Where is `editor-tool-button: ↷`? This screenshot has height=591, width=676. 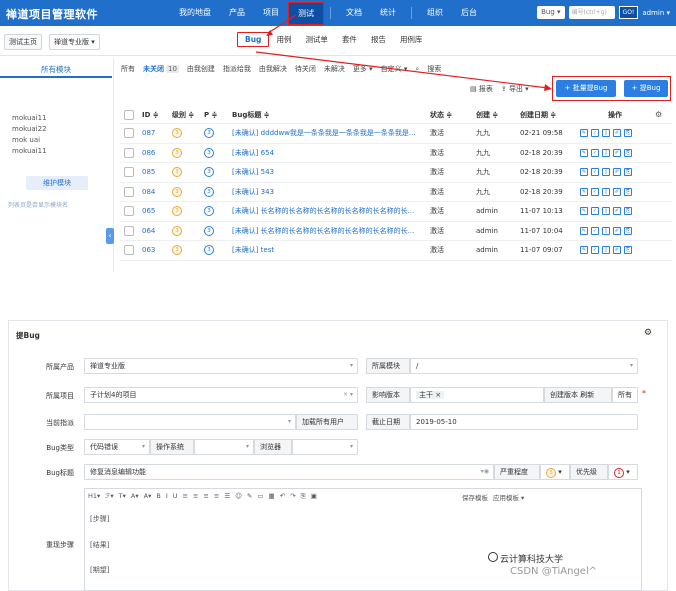 editor-tool-button: ↷ is located at coordinates (292, 497).